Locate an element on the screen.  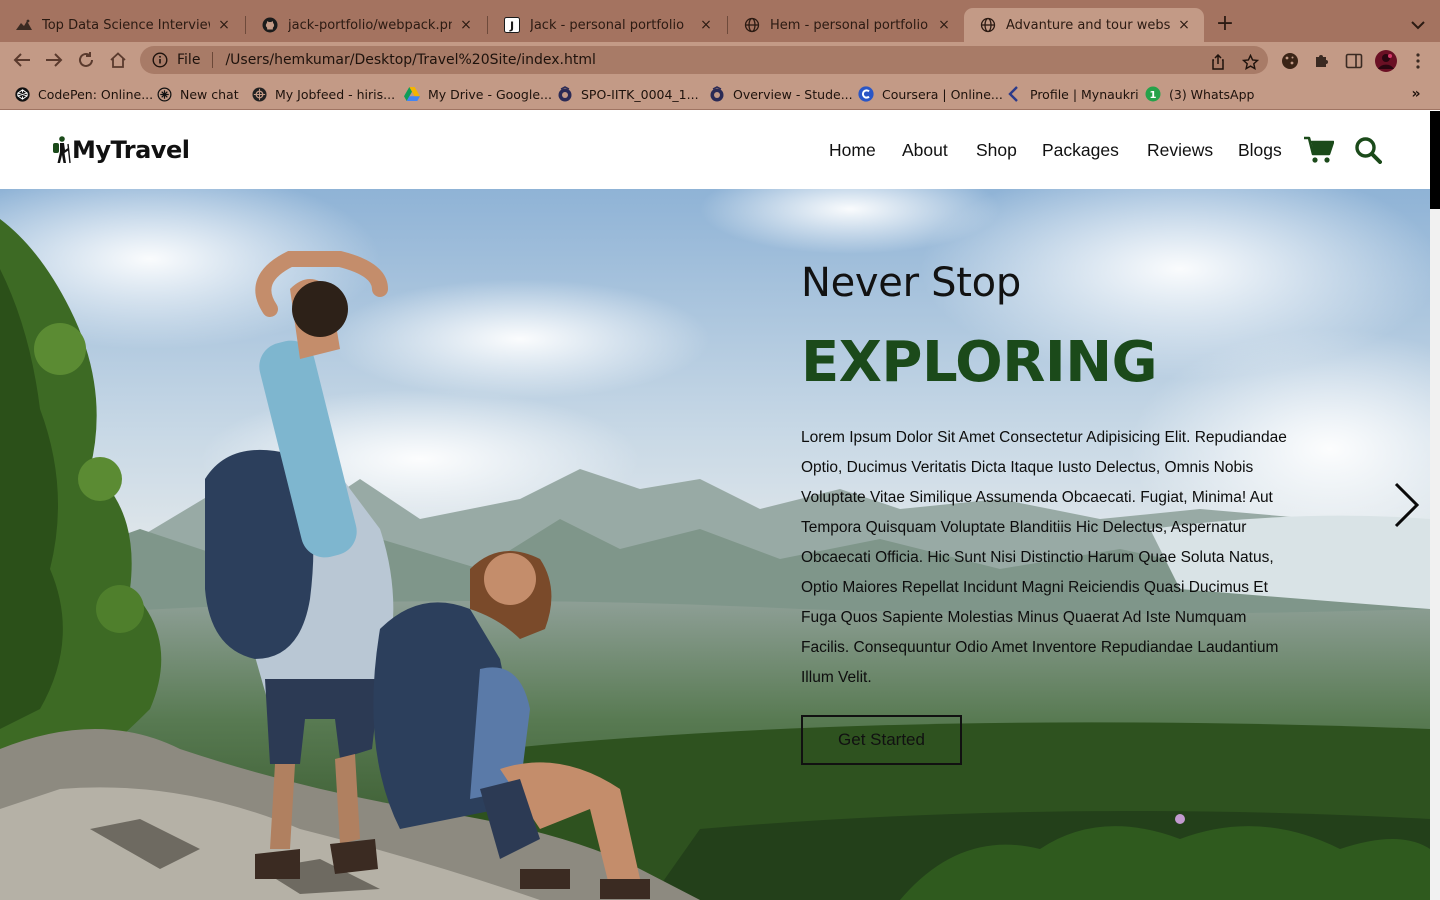
puzzle-extensions-icon is located at coordinates (1322, 61).